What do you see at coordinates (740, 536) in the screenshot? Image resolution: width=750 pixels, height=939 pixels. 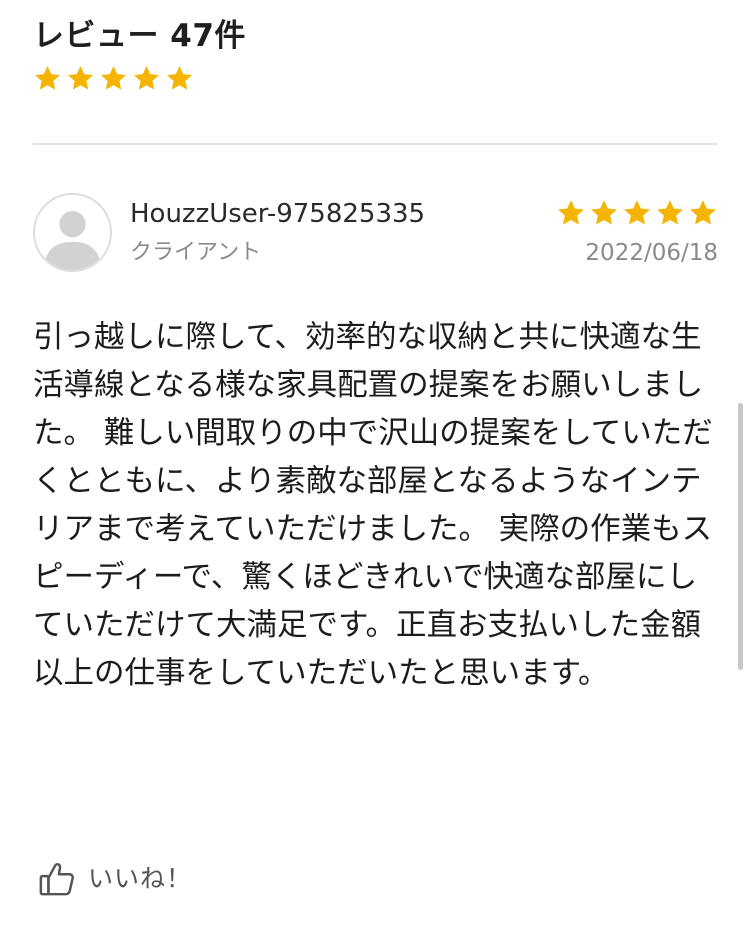 I see `scrollbar` at bounding box center [740, 536].